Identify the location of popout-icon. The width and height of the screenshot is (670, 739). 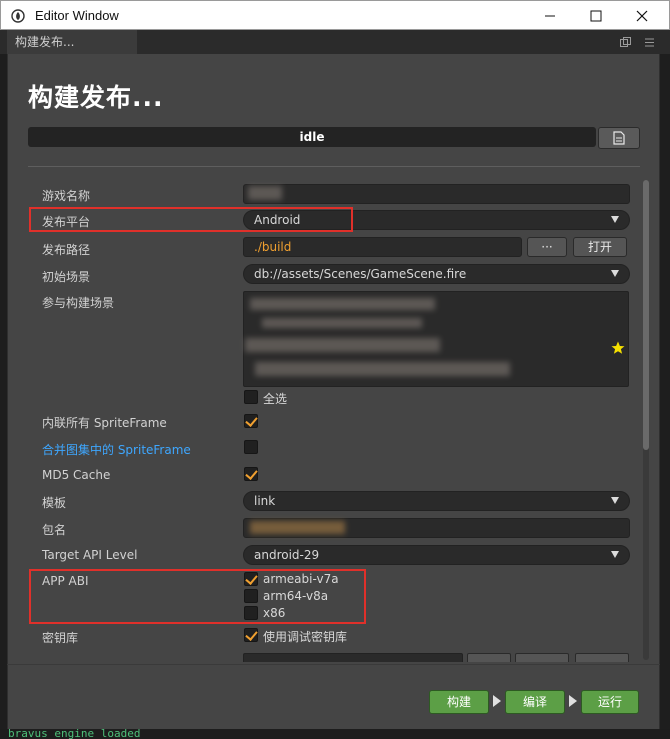
(625, 42).